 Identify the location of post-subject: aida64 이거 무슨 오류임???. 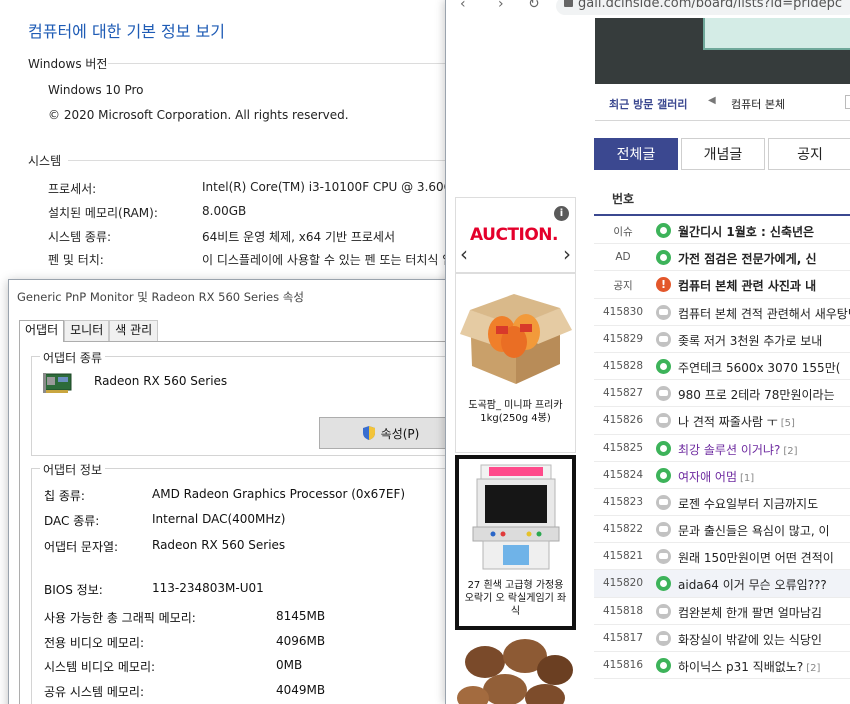
(752, 584).